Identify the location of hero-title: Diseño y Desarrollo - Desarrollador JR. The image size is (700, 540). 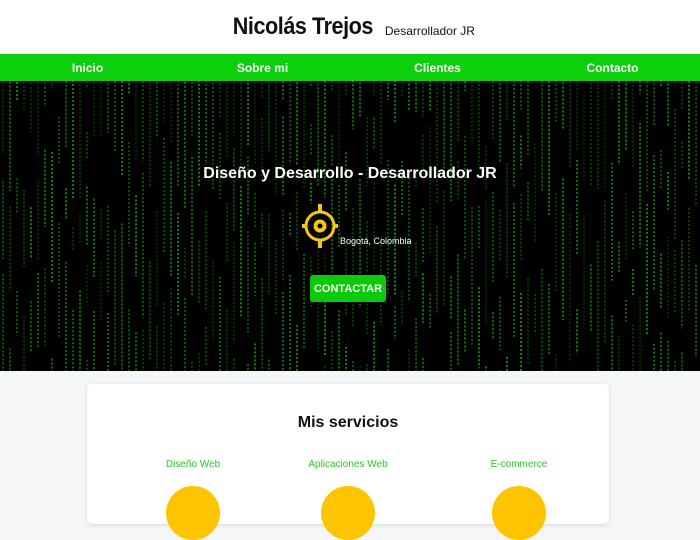
(350, 173).